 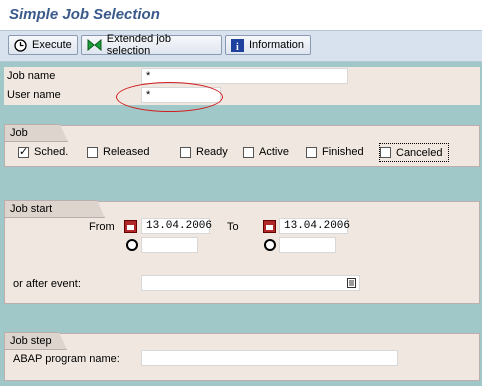 I want to click on canceled-checkbox, so click(x=385, y=152).